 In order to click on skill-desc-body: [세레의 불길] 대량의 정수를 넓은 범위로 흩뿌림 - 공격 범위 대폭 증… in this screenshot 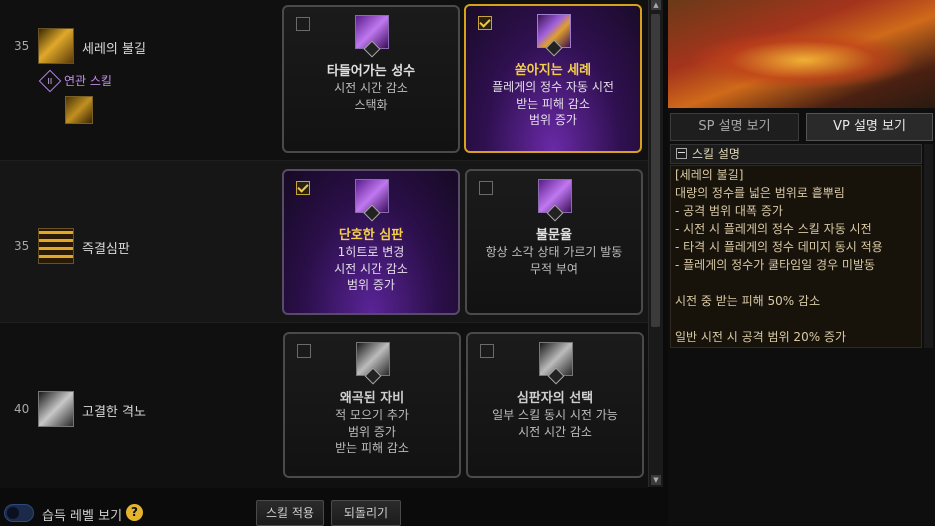, I will do `click(796, 256)`.